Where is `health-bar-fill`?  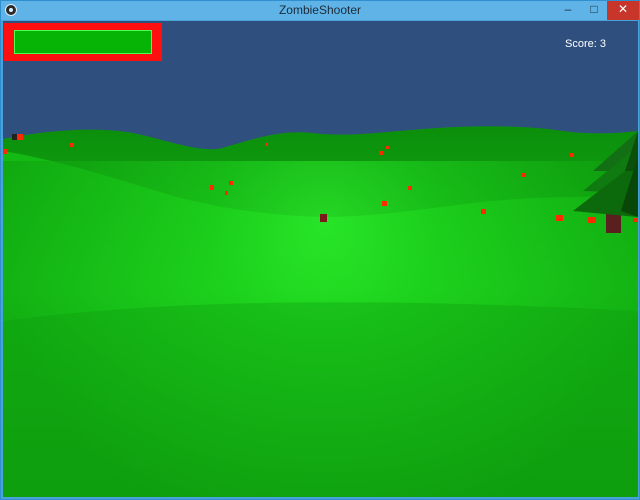 health-bar-fill is located at coordinates (83, 42).